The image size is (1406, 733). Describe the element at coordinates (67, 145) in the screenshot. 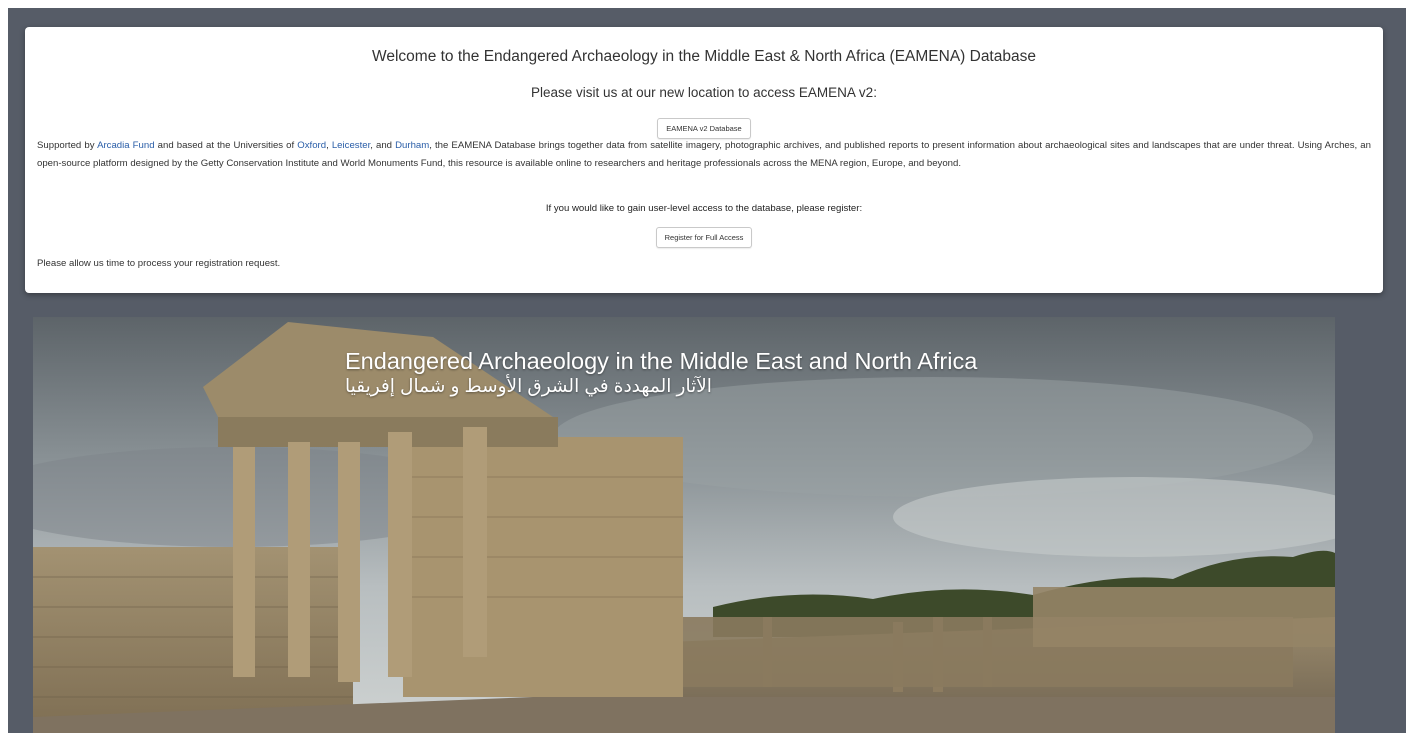

I see `description-text: Supported by` at that location.